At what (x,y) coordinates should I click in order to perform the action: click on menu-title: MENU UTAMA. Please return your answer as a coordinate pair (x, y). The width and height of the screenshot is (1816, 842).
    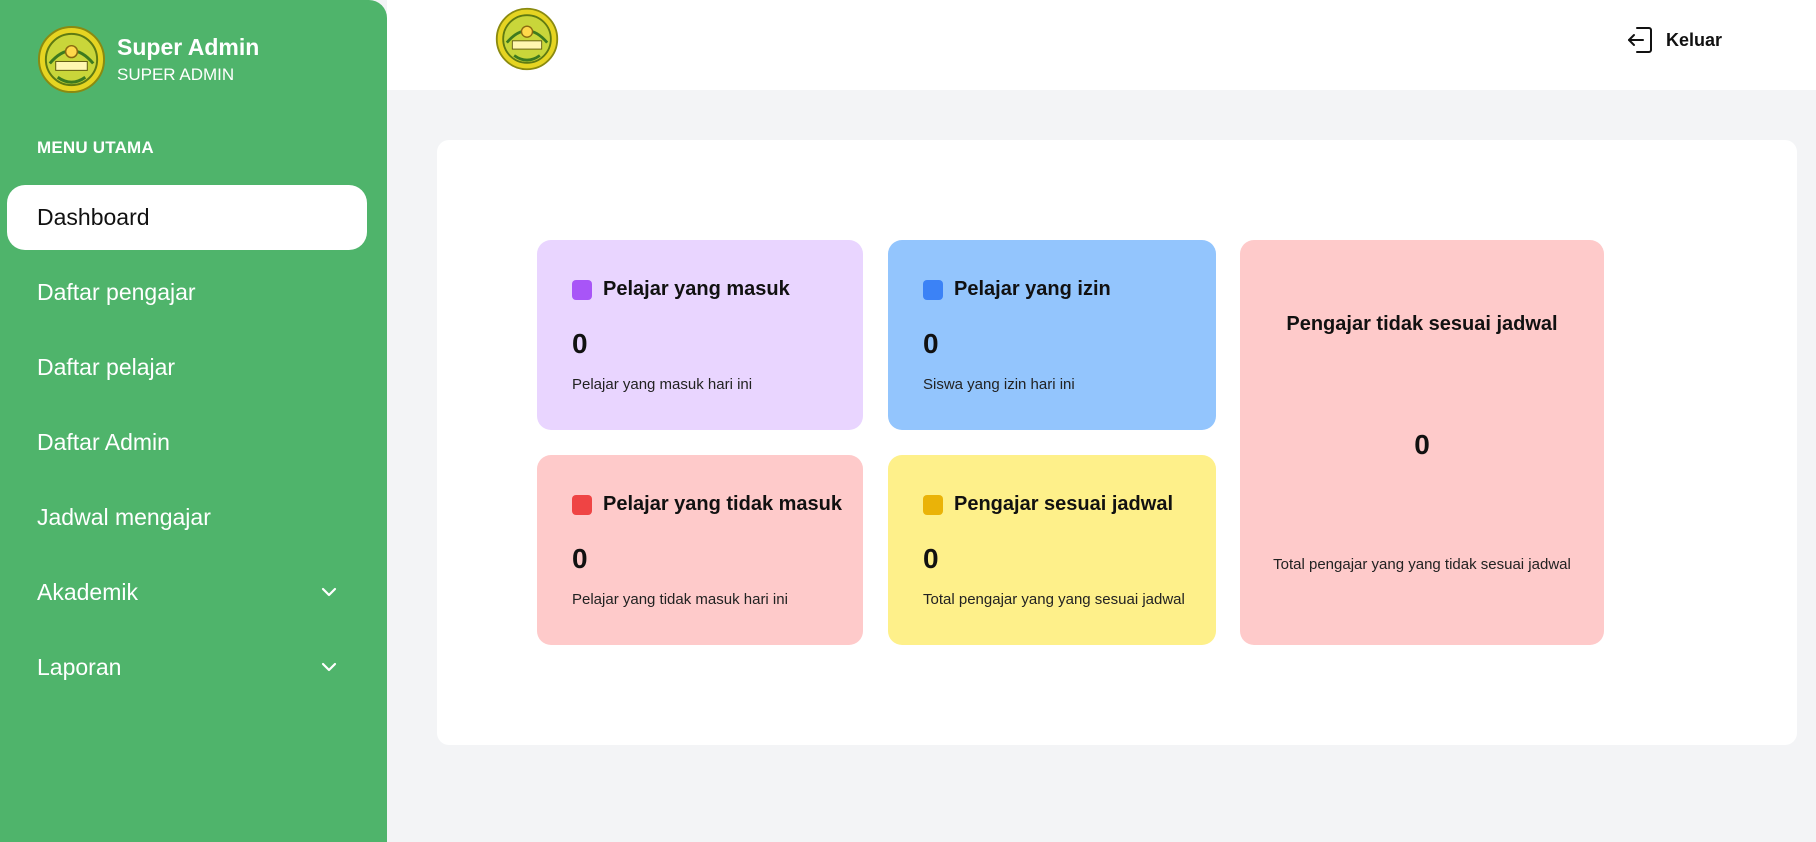
    Looking at the image, I should click on (95, 147).